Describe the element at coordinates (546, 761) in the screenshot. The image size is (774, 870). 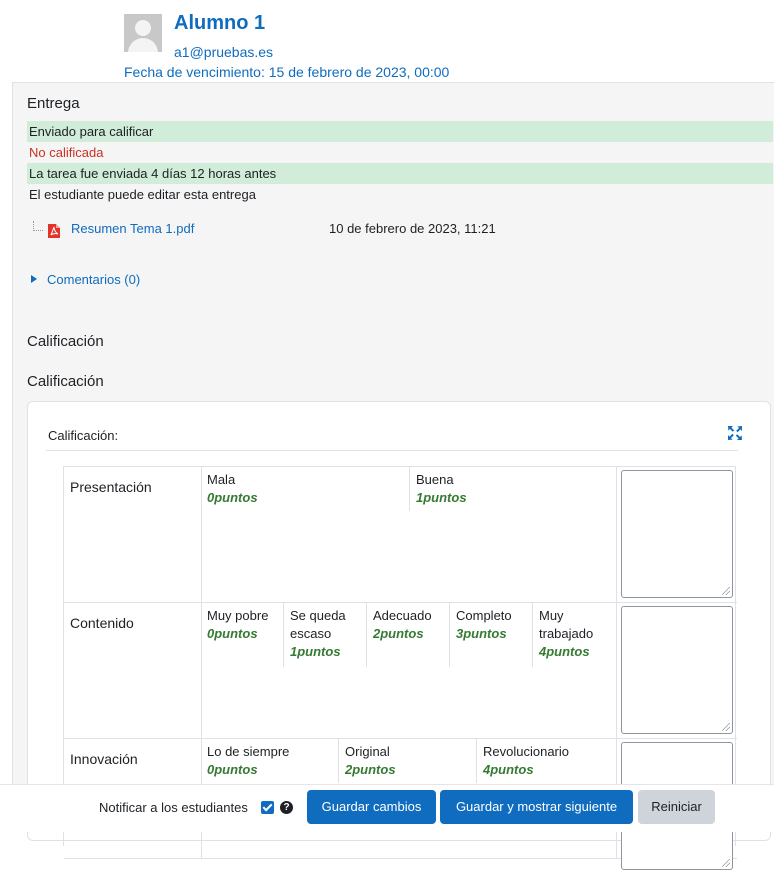
I see `rubric-level: Revolucionario 4puntos` at that location.